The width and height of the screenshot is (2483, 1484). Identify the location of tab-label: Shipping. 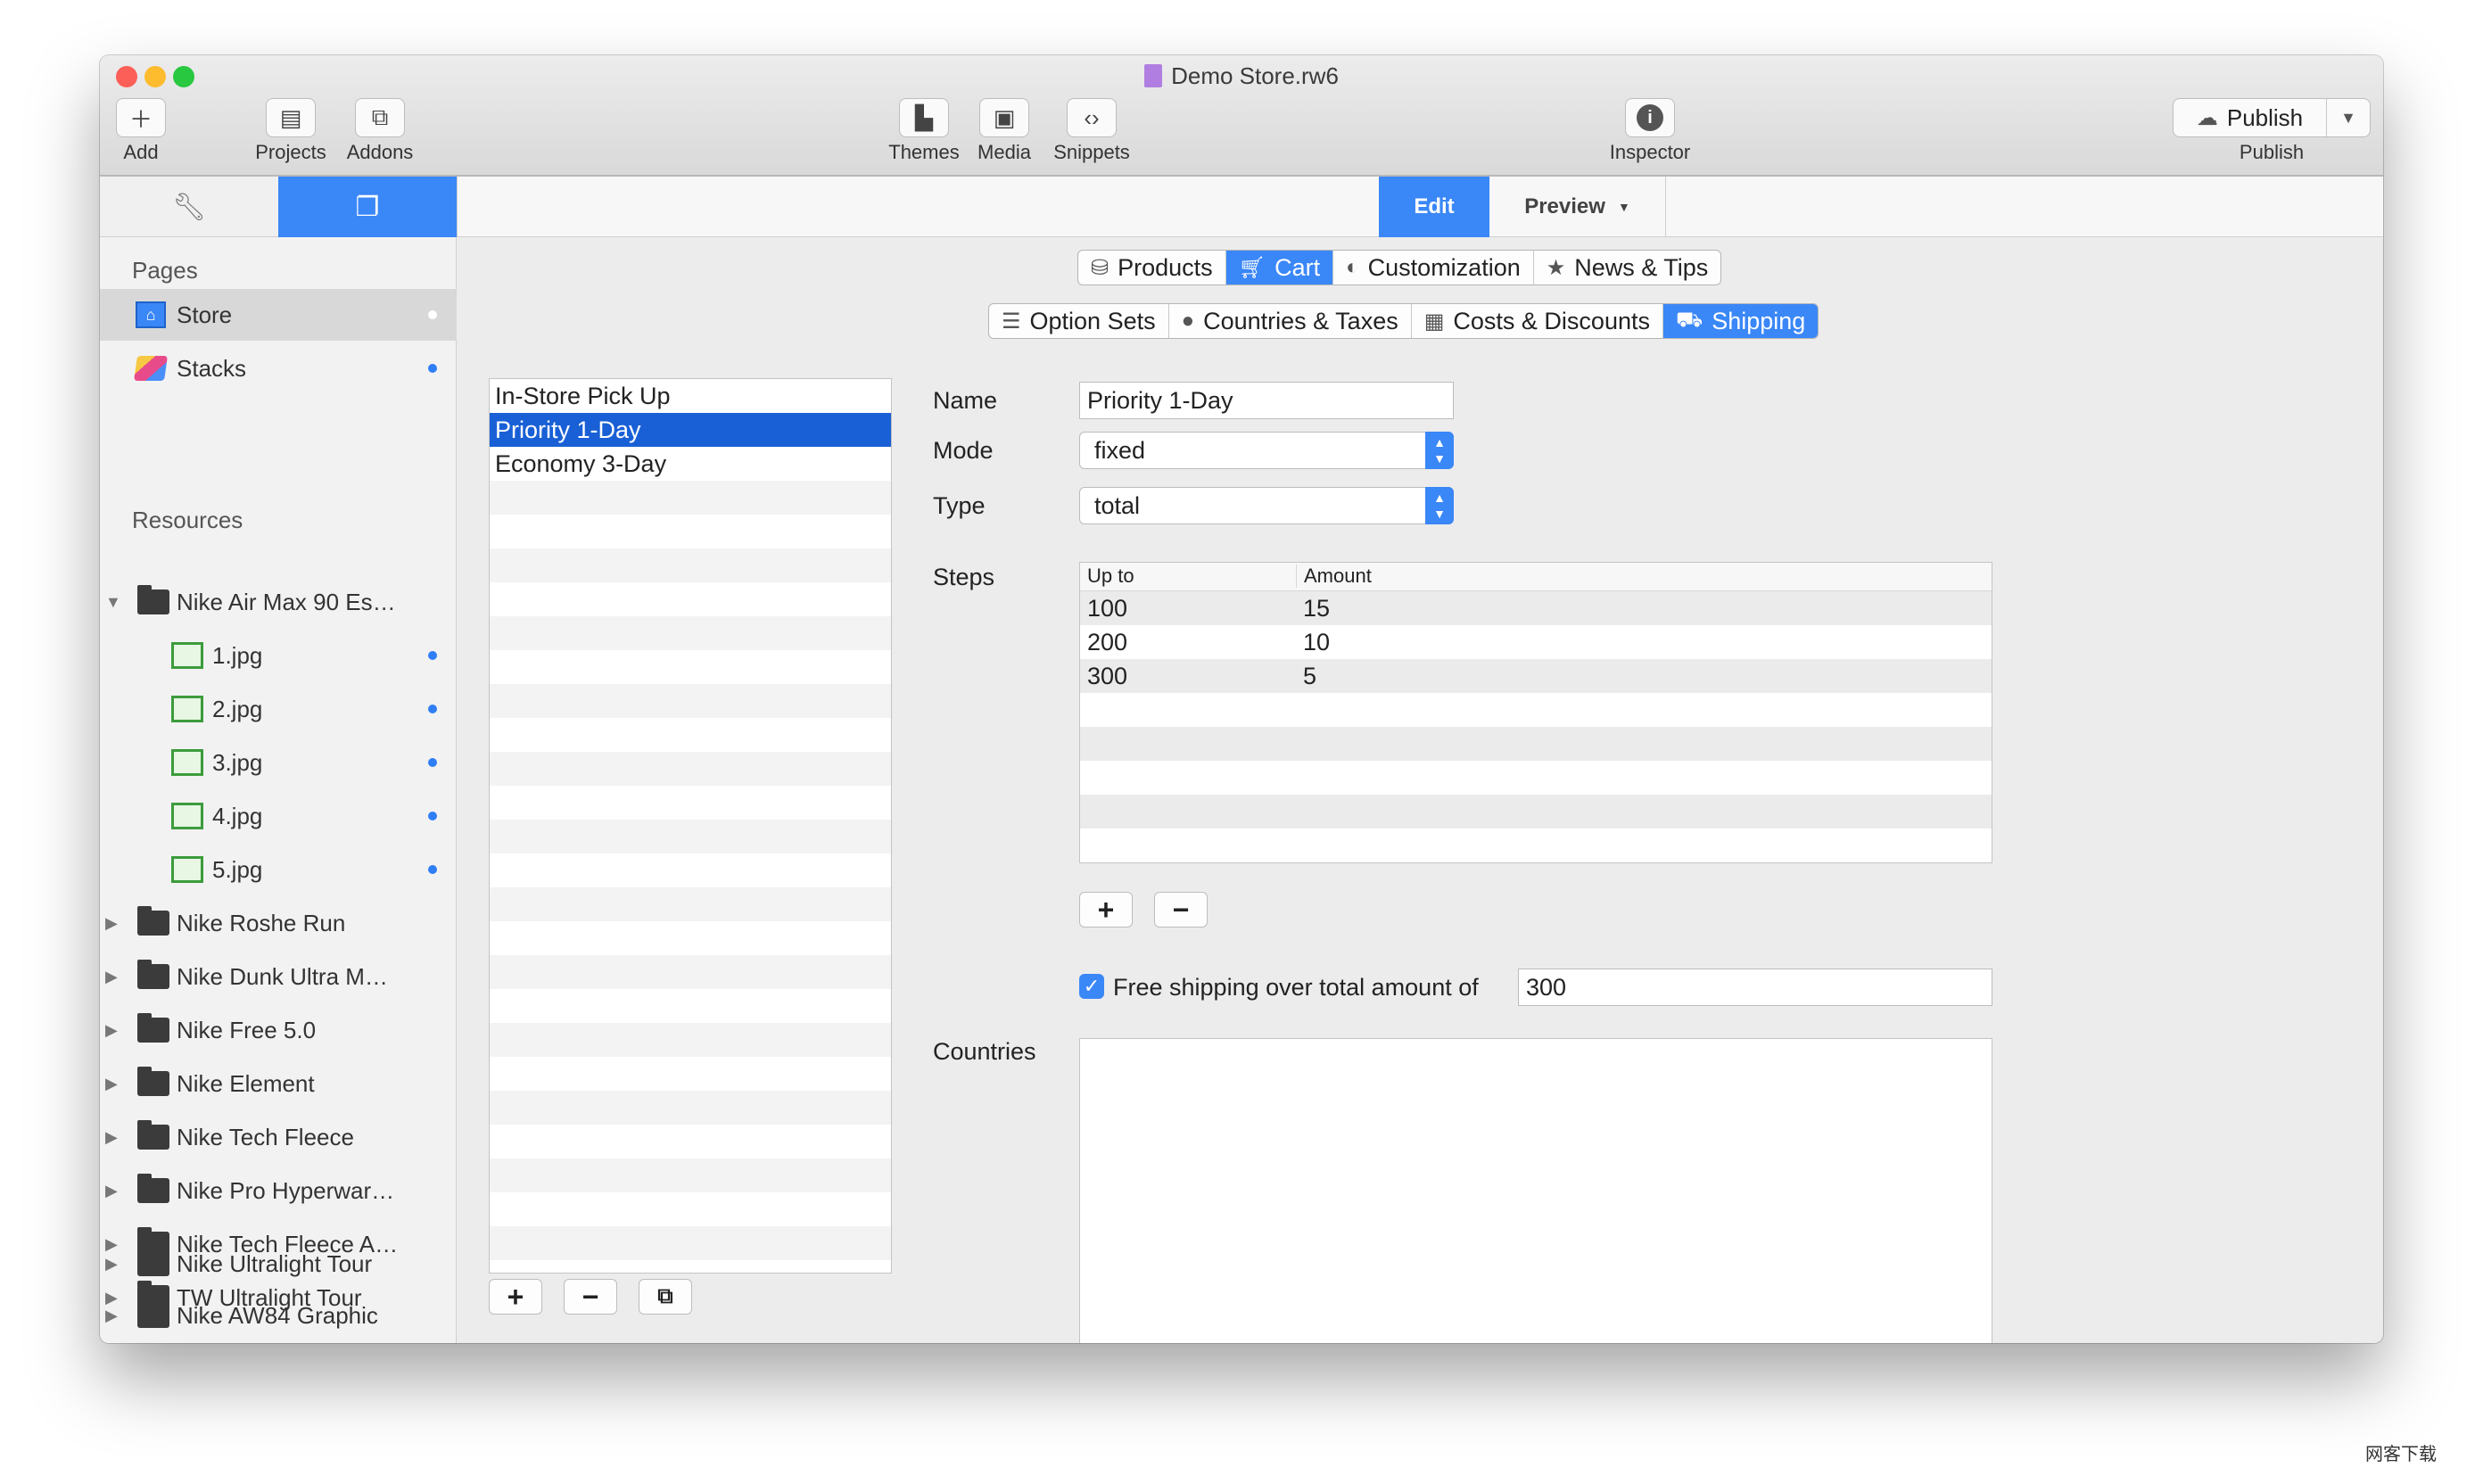
(1759, 320).